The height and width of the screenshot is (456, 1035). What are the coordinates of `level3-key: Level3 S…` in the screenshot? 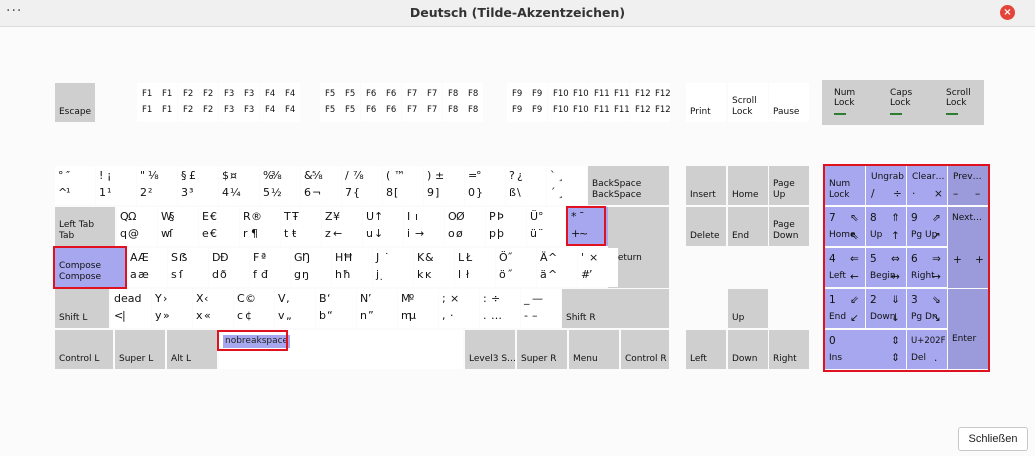 It's located at (490, 349).